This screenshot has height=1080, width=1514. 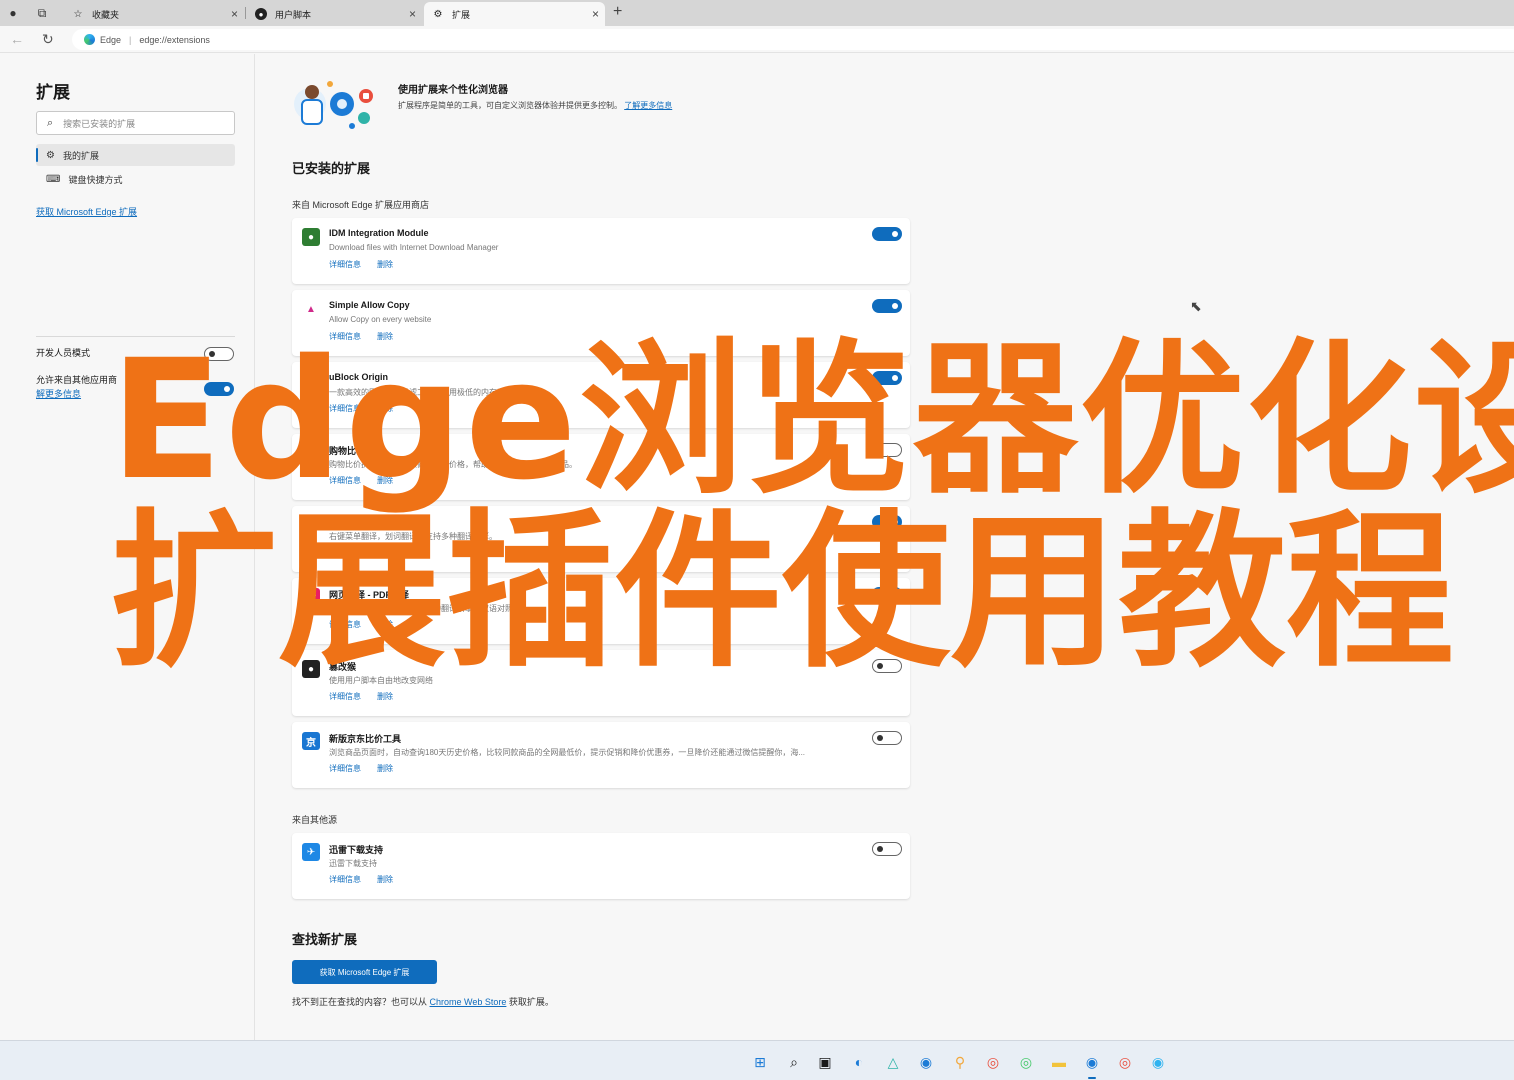 I want to click on chrome-web-store-link: Chrome Web Store, so click(x=468, y=1002).